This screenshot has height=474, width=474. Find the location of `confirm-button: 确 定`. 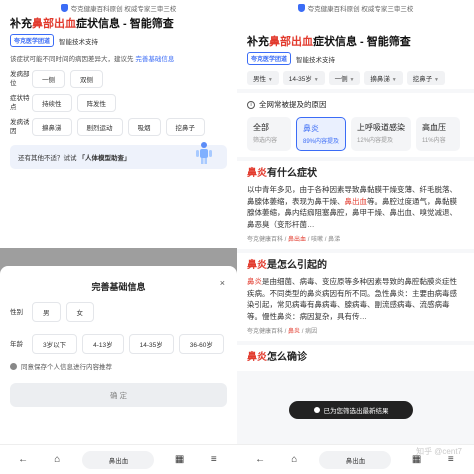

confirm-button: 确 定 is located at coordinates (118, 395).